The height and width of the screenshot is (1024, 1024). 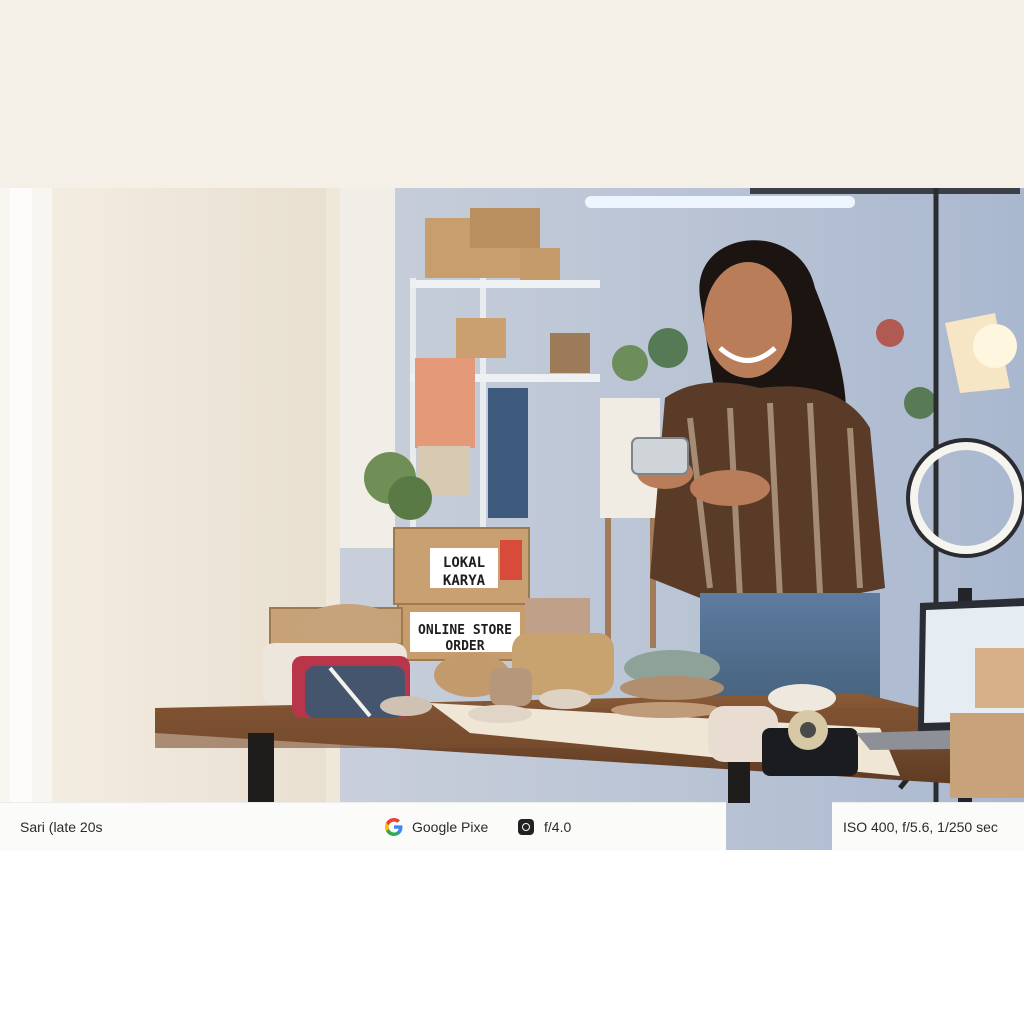 I want to click on caption-device: Google Pixe, so click(x=436, y=827).